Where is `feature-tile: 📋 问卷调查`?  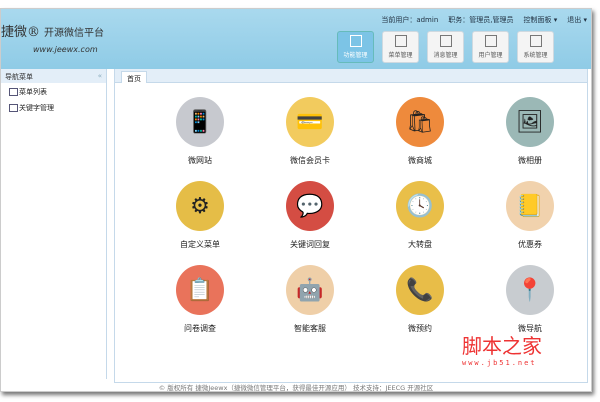 feature-tile: 📋 问卷调查 is located at coordinates (200, 304).